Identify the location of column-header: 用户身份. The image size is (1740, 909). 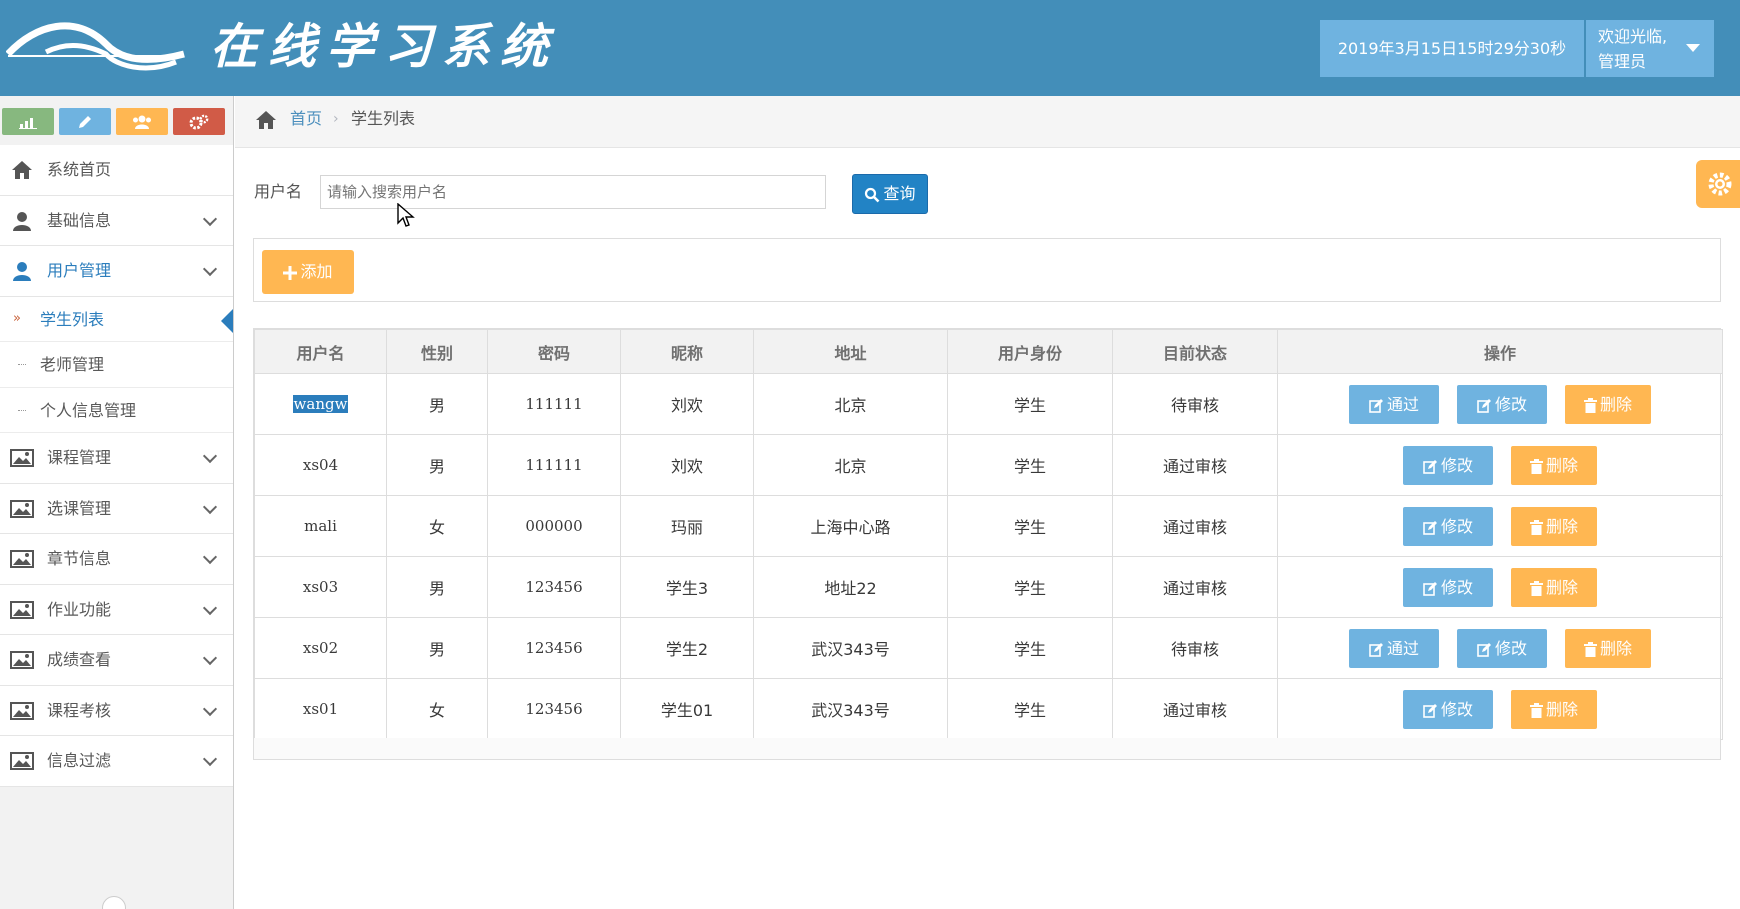
(1030, 351).